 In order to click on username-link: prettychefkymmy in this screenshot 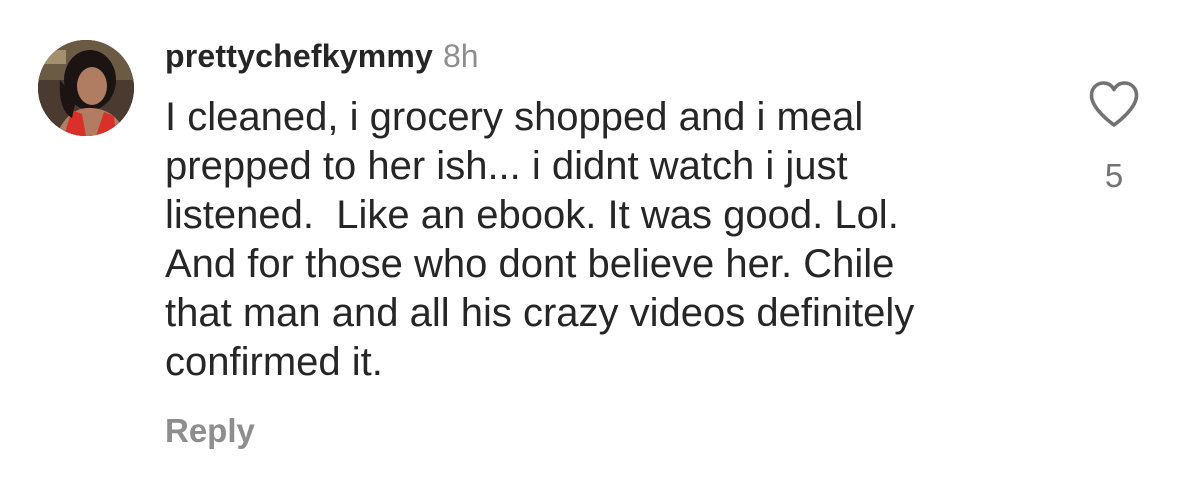, I will do `click(299, 56)`.